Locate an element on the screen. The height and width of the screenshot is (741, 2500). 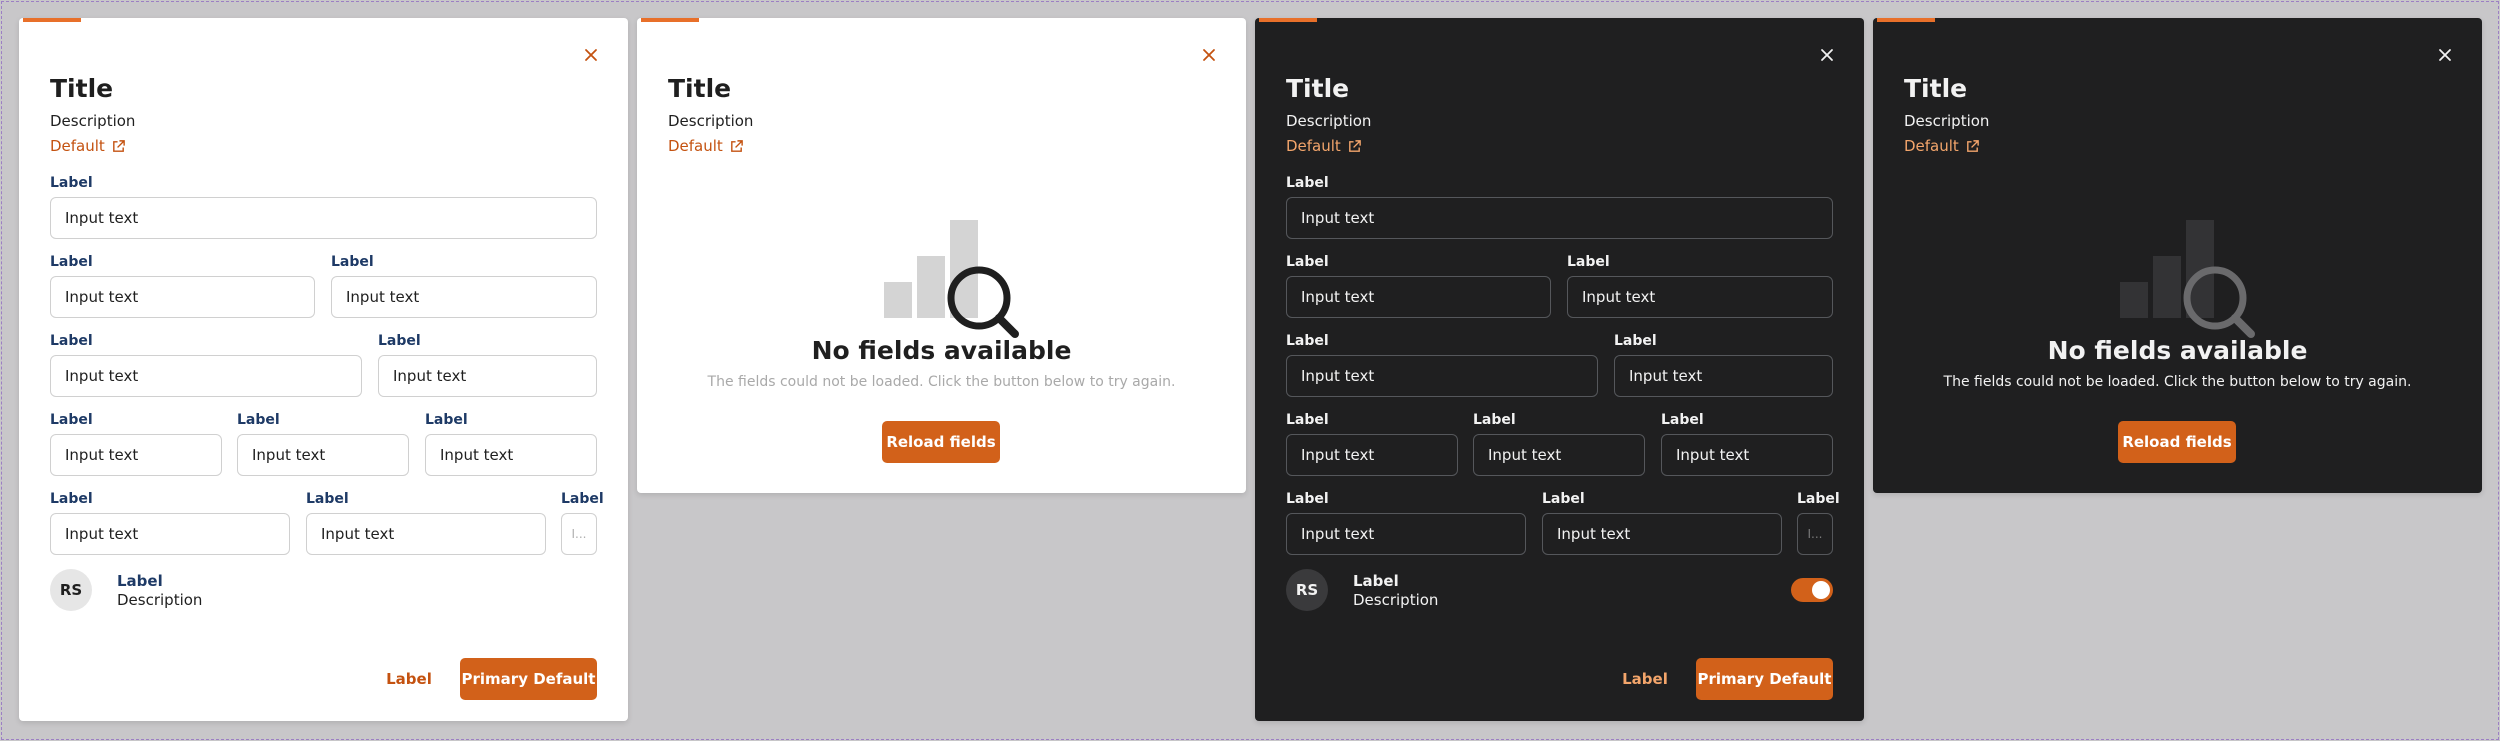
toggle-switch is located at coordinates (1812, 590).